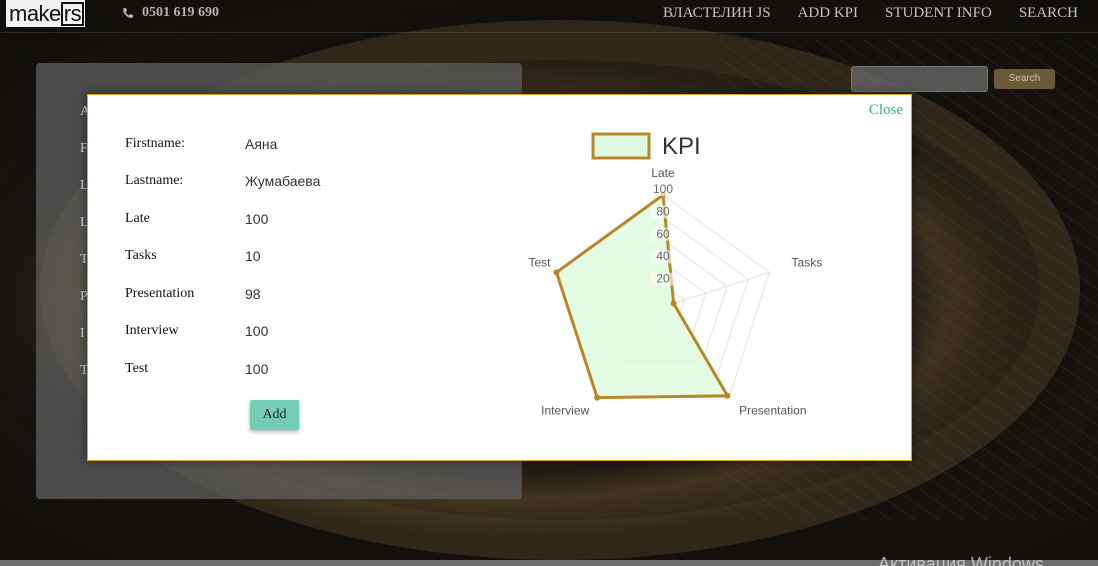  What do you see at coordinates (154, 181) in the screenshot?
I see `info-label: Lastname:` at bounding box center [154, 181].